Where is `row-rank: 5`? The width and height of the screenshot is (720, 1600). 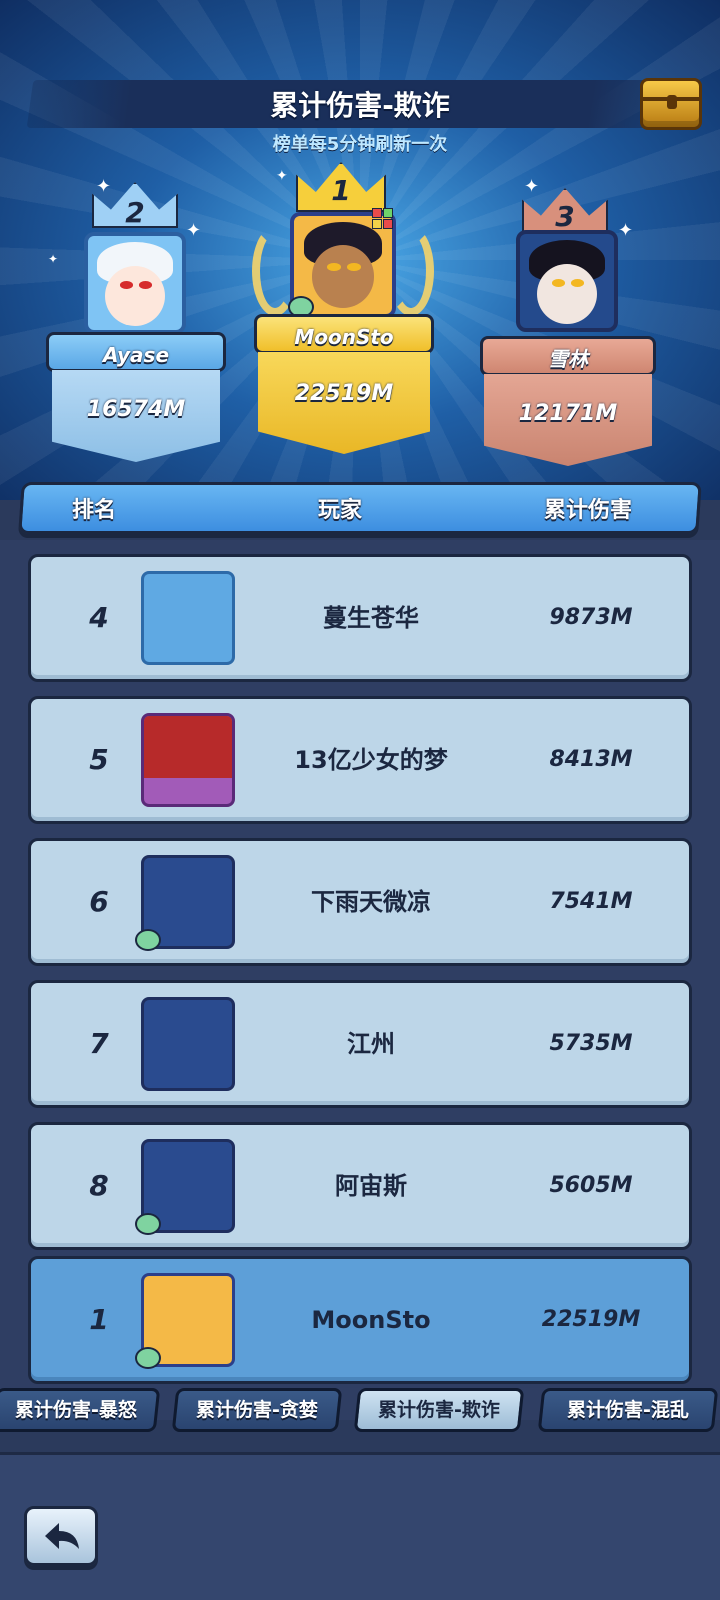
row-rank: 5 is located at coordinates (99, 759).